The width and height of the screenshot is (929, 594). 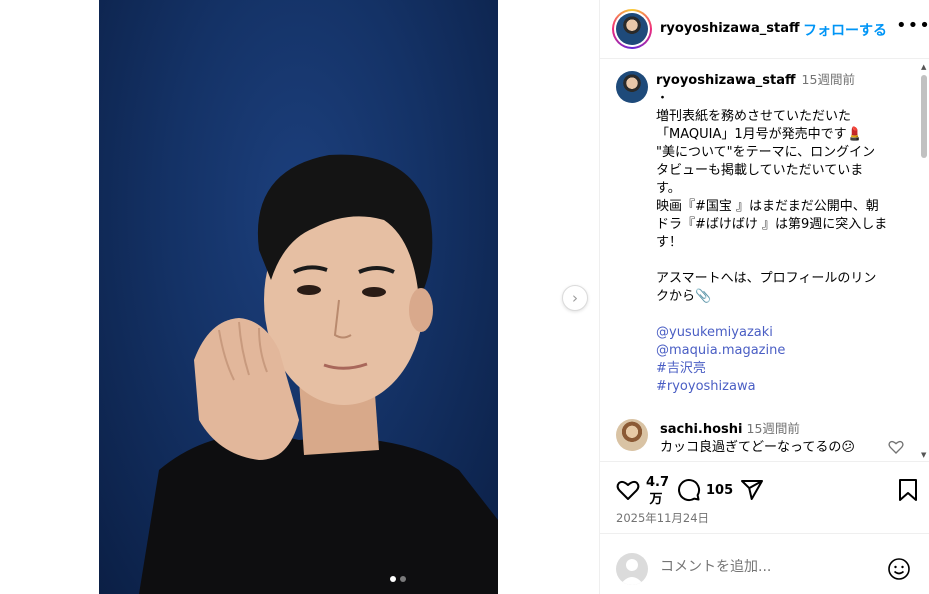 What do you see at coordinates (923, 67) in the screenshot?
I see `scroll-up-icon: ▲` at bounding box center [923, 67].